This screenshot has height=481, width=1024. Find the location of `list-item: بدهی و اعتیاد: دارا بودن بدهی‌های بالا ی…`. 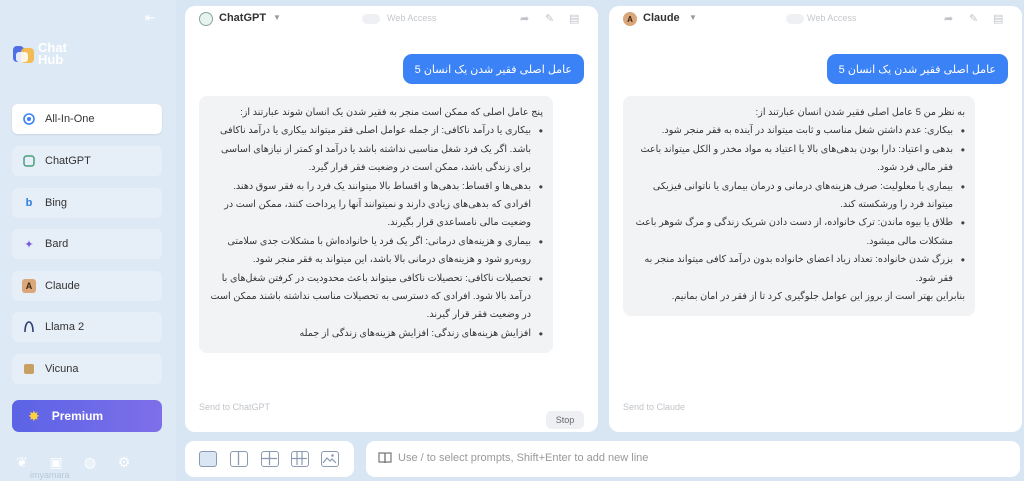

list-item: بدهی و اعتیاد: دارا بودن بدهی‌های بالا ی… is located at coordinates (799, 159).